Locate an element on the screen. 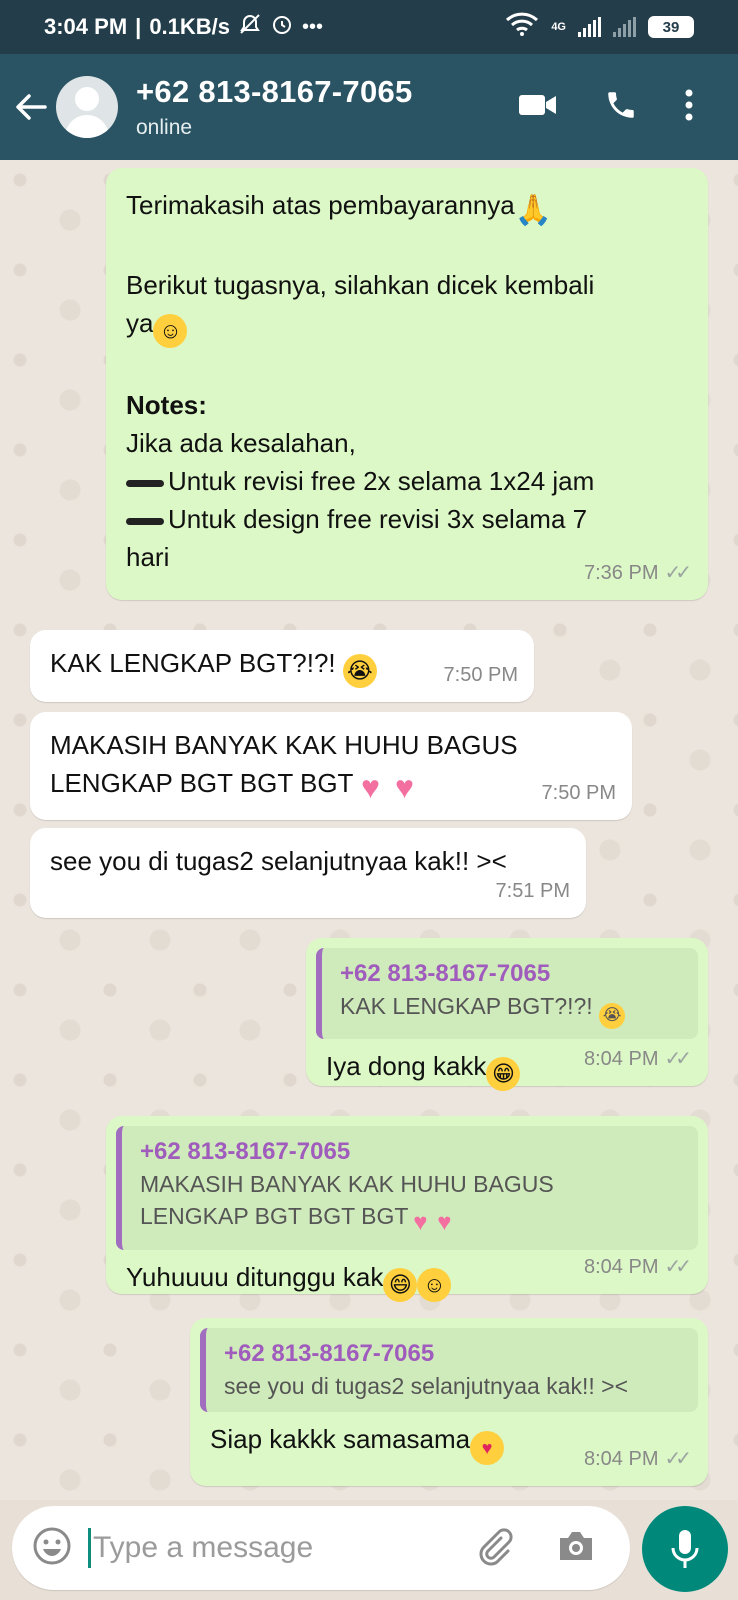 The width and height of the screenshot is (738, 1600). overflow-menu-icon is located at coordinates (689, 107).